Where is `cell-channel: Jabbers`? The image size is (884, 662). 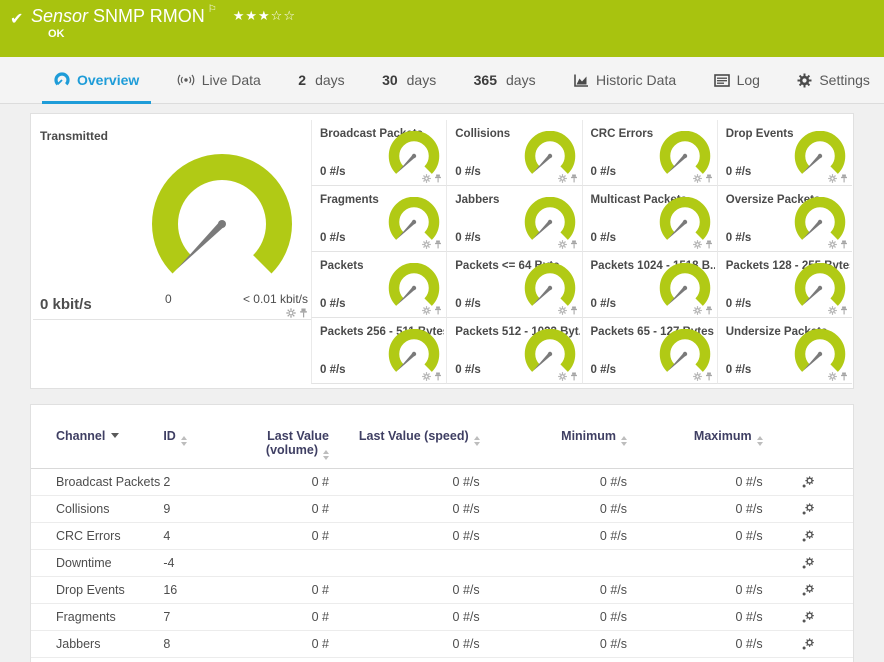 cell-channel: Jabbers is located at coordinates (97, 644).